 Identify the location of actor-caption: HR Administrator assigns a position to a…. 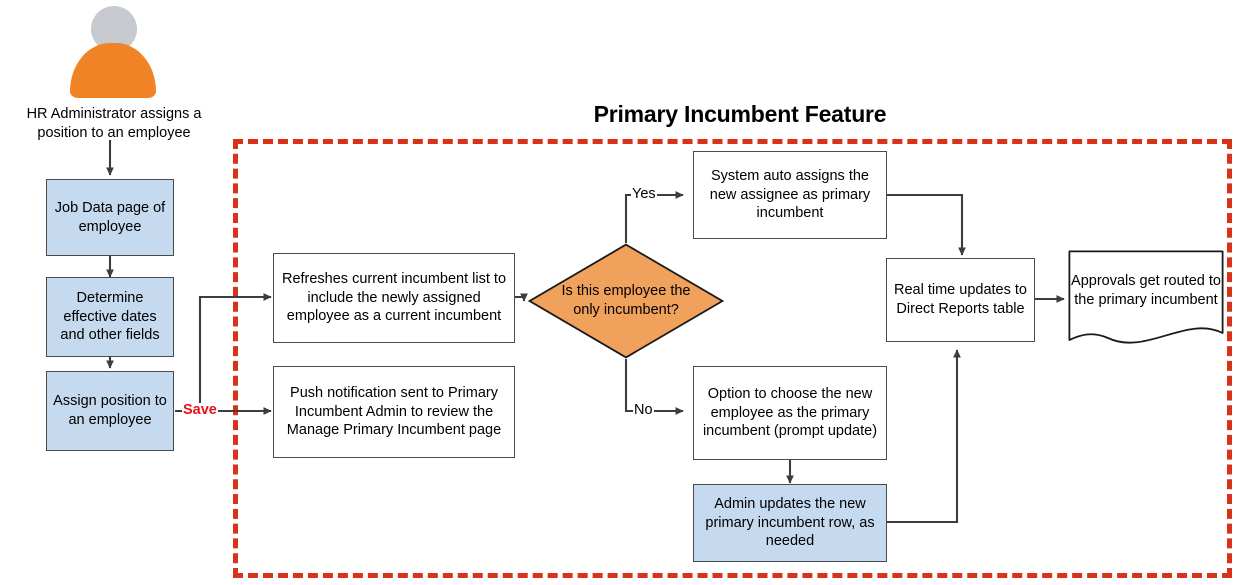
(114, 124).